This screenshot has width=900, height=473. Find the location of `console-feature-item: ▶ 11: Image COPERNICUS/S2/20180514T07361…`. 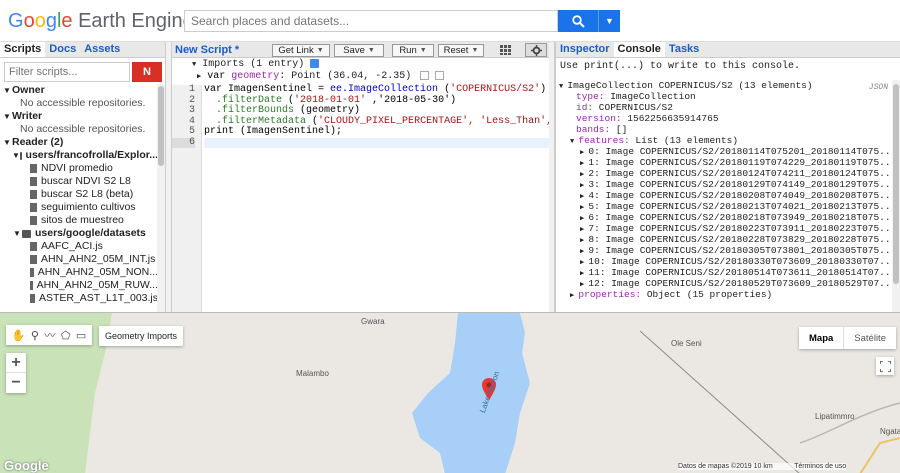

console-feature-item: ▶ 11: Image COPERNICUS/S2/20180514T07361… is located at coordinates (723, 272).